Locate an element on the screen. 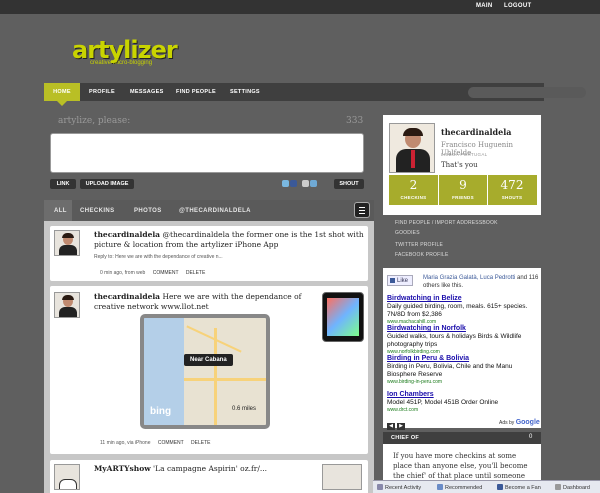 The width and height of the screenshot is (600, 493). shout-button: SHOUT is located at coordinates (349, 184).